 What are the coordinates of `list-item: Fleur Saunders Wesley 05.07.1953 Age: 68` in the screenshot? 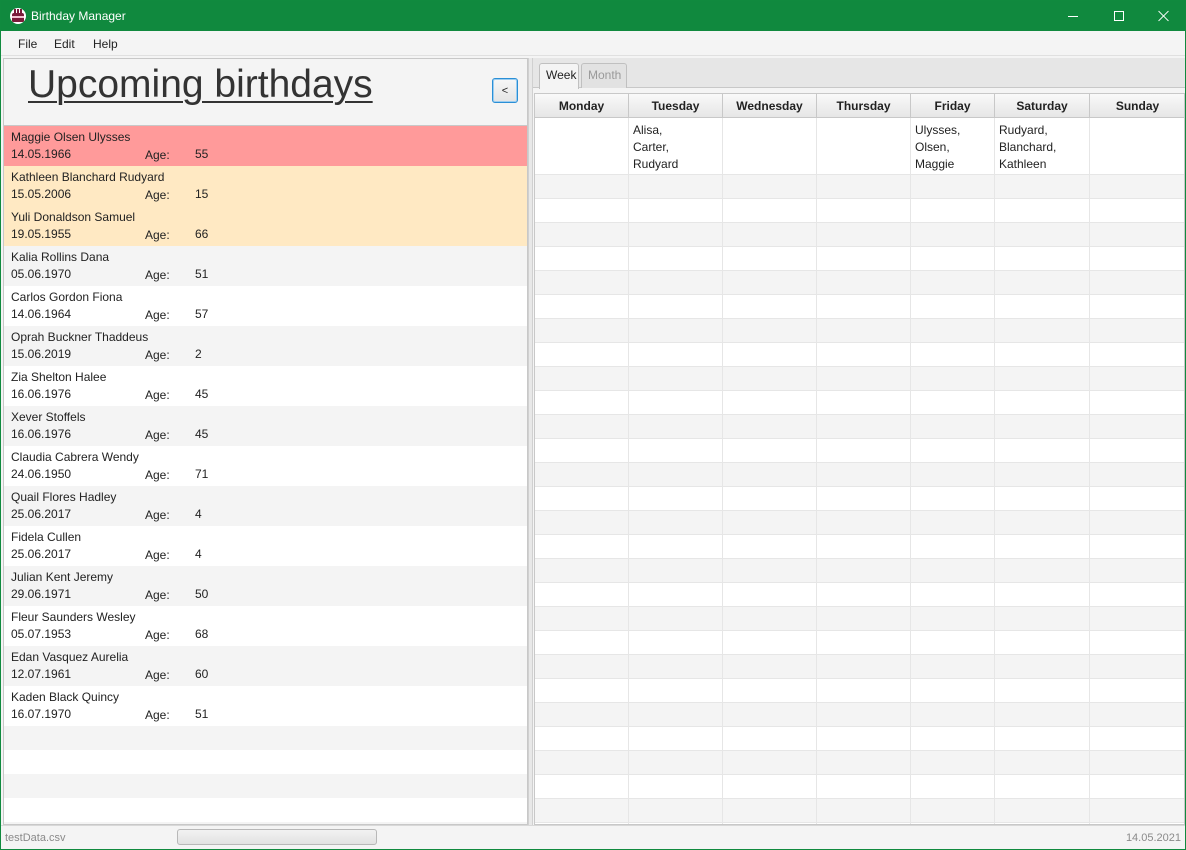 It's located at (265, 626).